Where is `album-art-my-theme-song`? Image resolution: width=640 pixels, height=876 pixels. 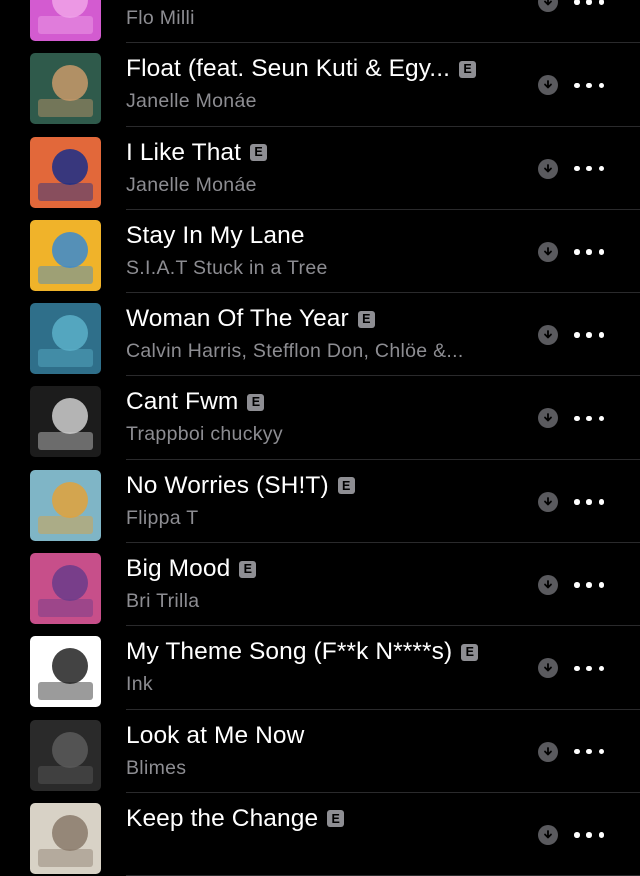
album-art-my-theme-song is located at coordinates (65, 672).